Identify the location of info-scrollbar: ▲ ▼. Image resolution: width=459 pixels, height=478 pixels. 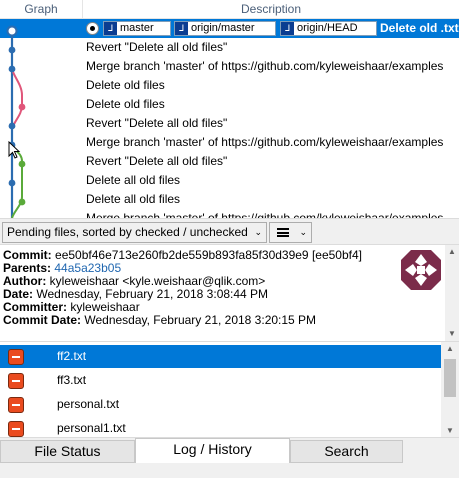
(452, 293).